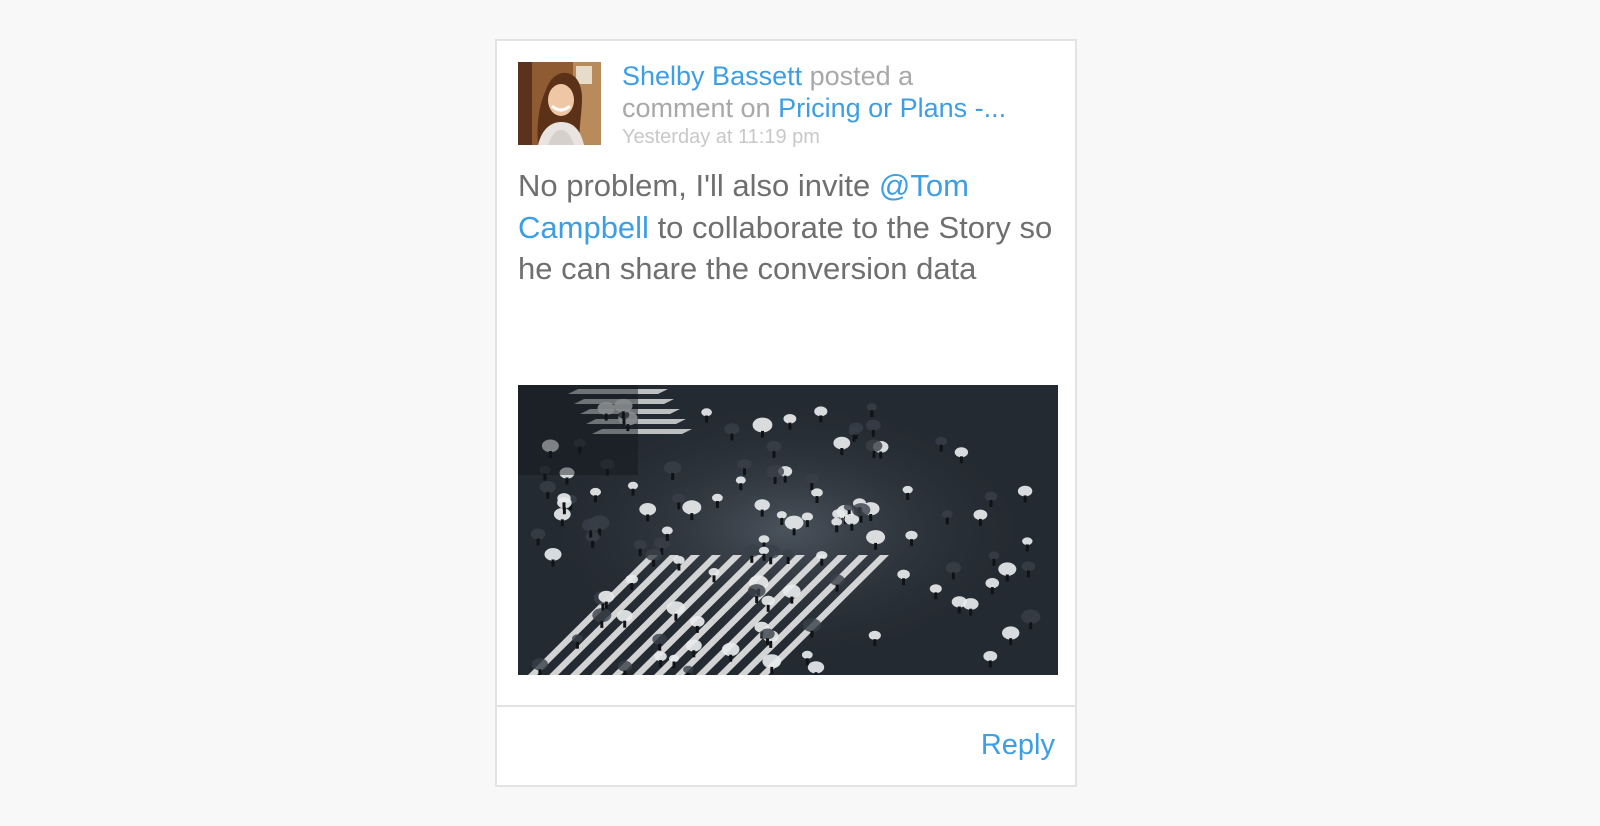  I want to click on action-text: posted a, so click(858, 76).